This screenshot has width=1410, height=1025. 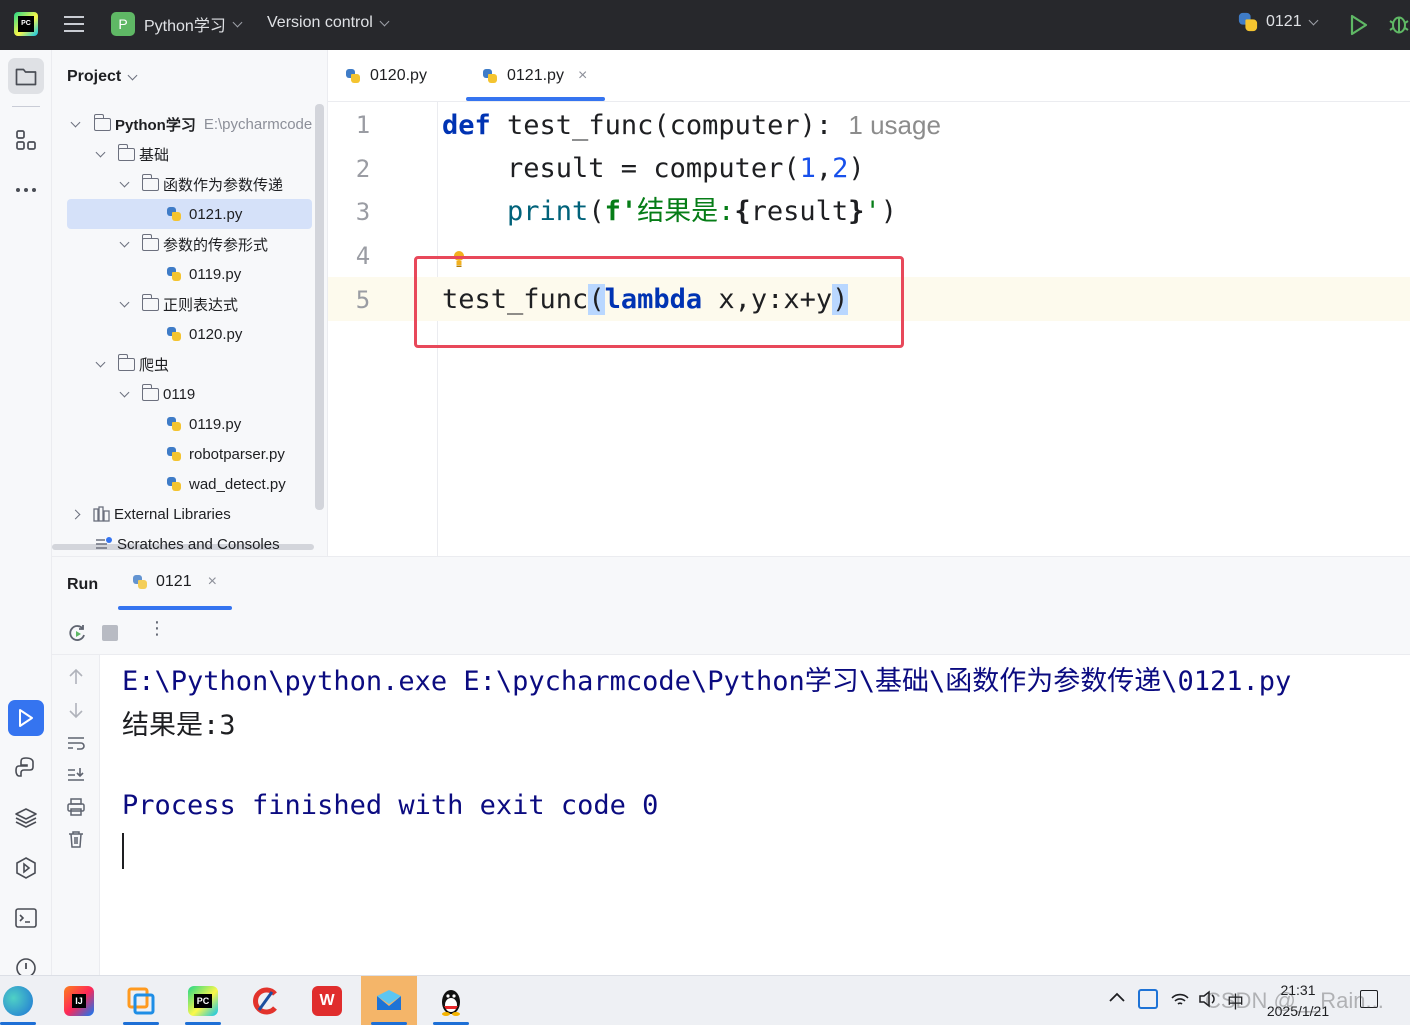 What do you see at coordinates (203, 1000) in the screenshot?
I see `taskbar-app-pycharm: PC` at bounding box center [203, 1000].